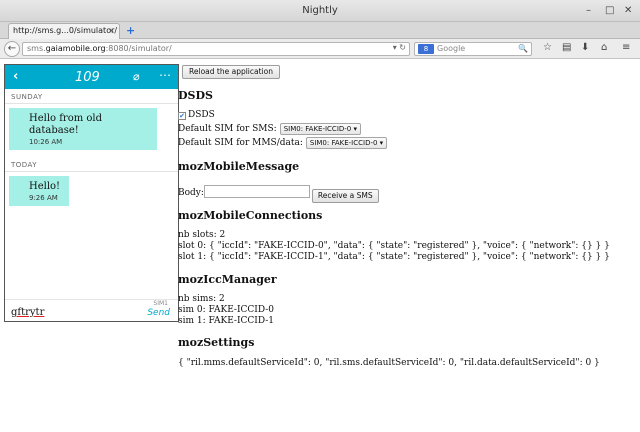 Image resolution: width=640 pixels, height=432 pixels. What do you see at coordinates (87, 77) in the screenshot?
I see `thread-title: 109` at bounding box center [87, 77].